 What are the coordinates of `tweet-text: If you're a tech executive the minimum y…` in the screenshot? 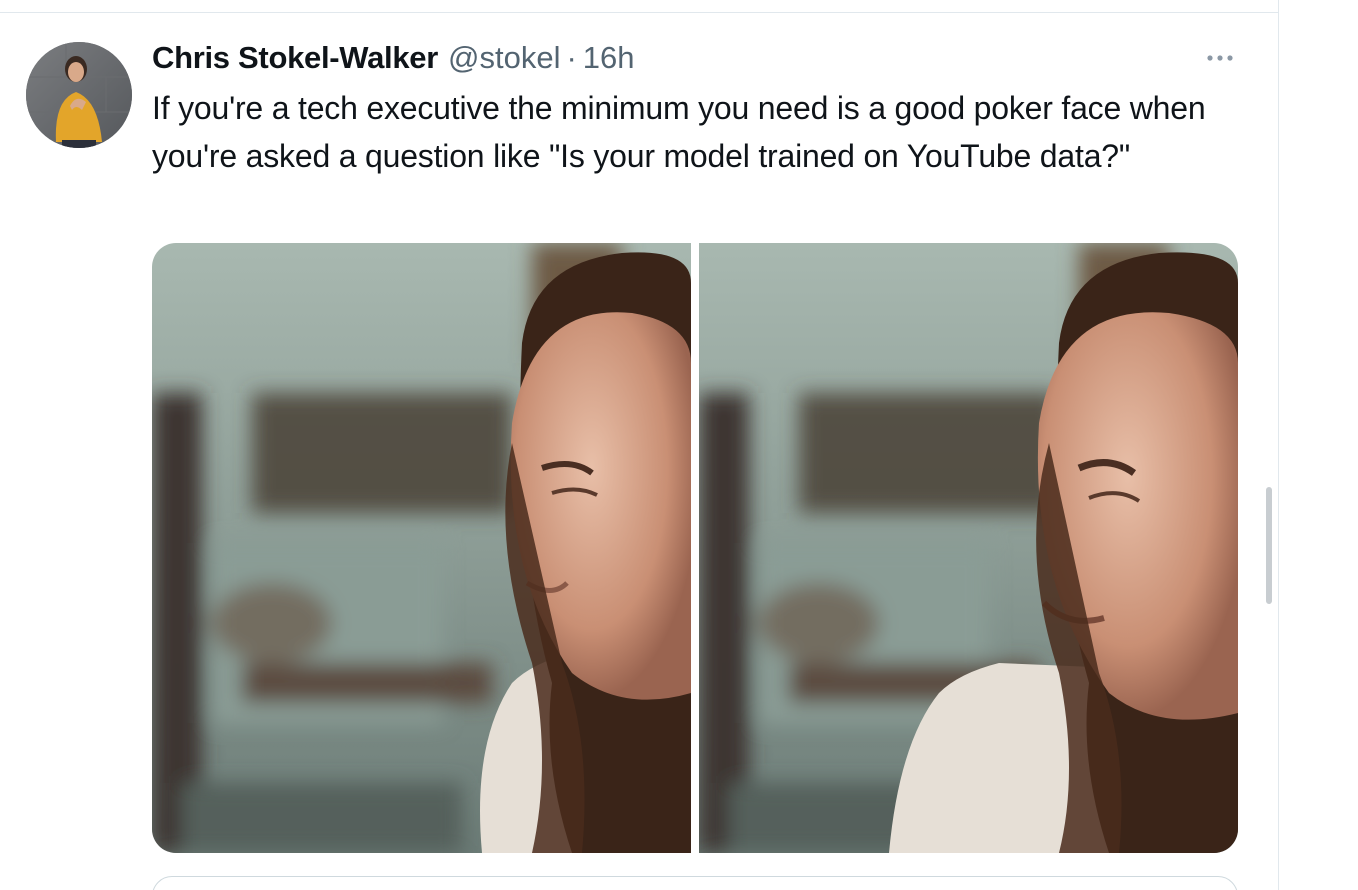 It's located at (683, 132).